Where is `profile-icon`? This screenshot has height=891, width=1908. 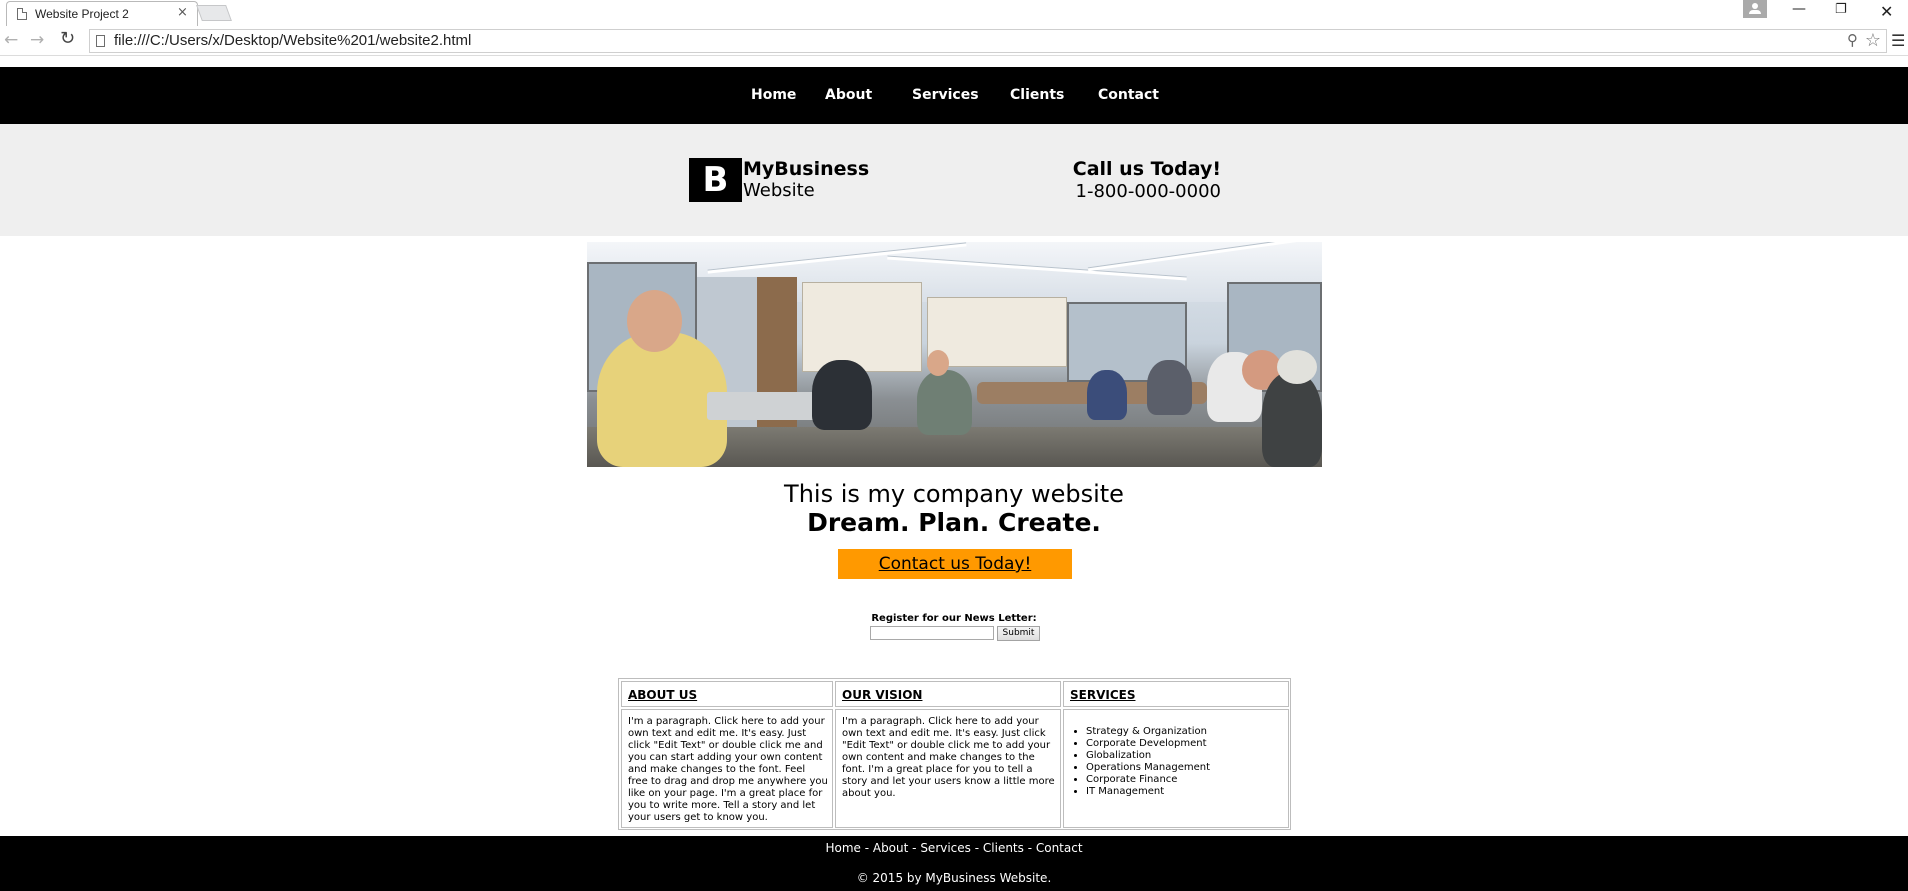 profile-icon is located at coordinates (1755, 9).